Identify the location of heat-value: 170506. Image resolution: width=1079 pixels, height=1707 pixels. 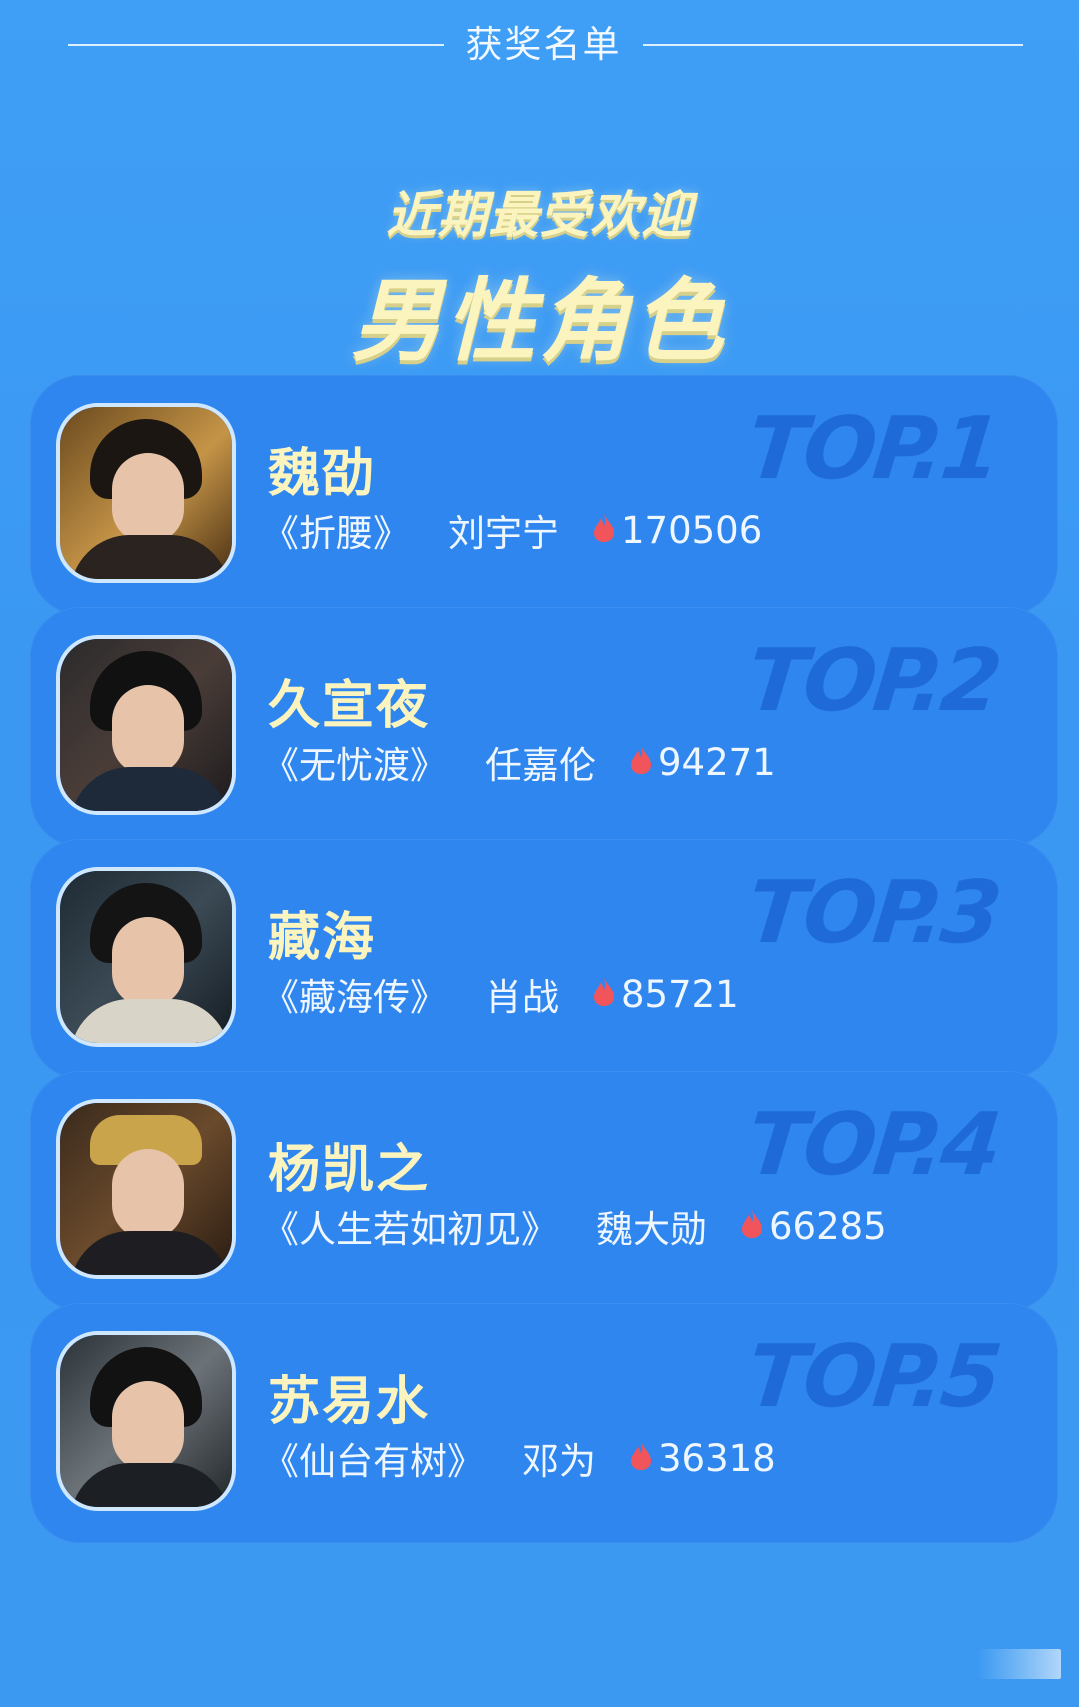
(692, 530).